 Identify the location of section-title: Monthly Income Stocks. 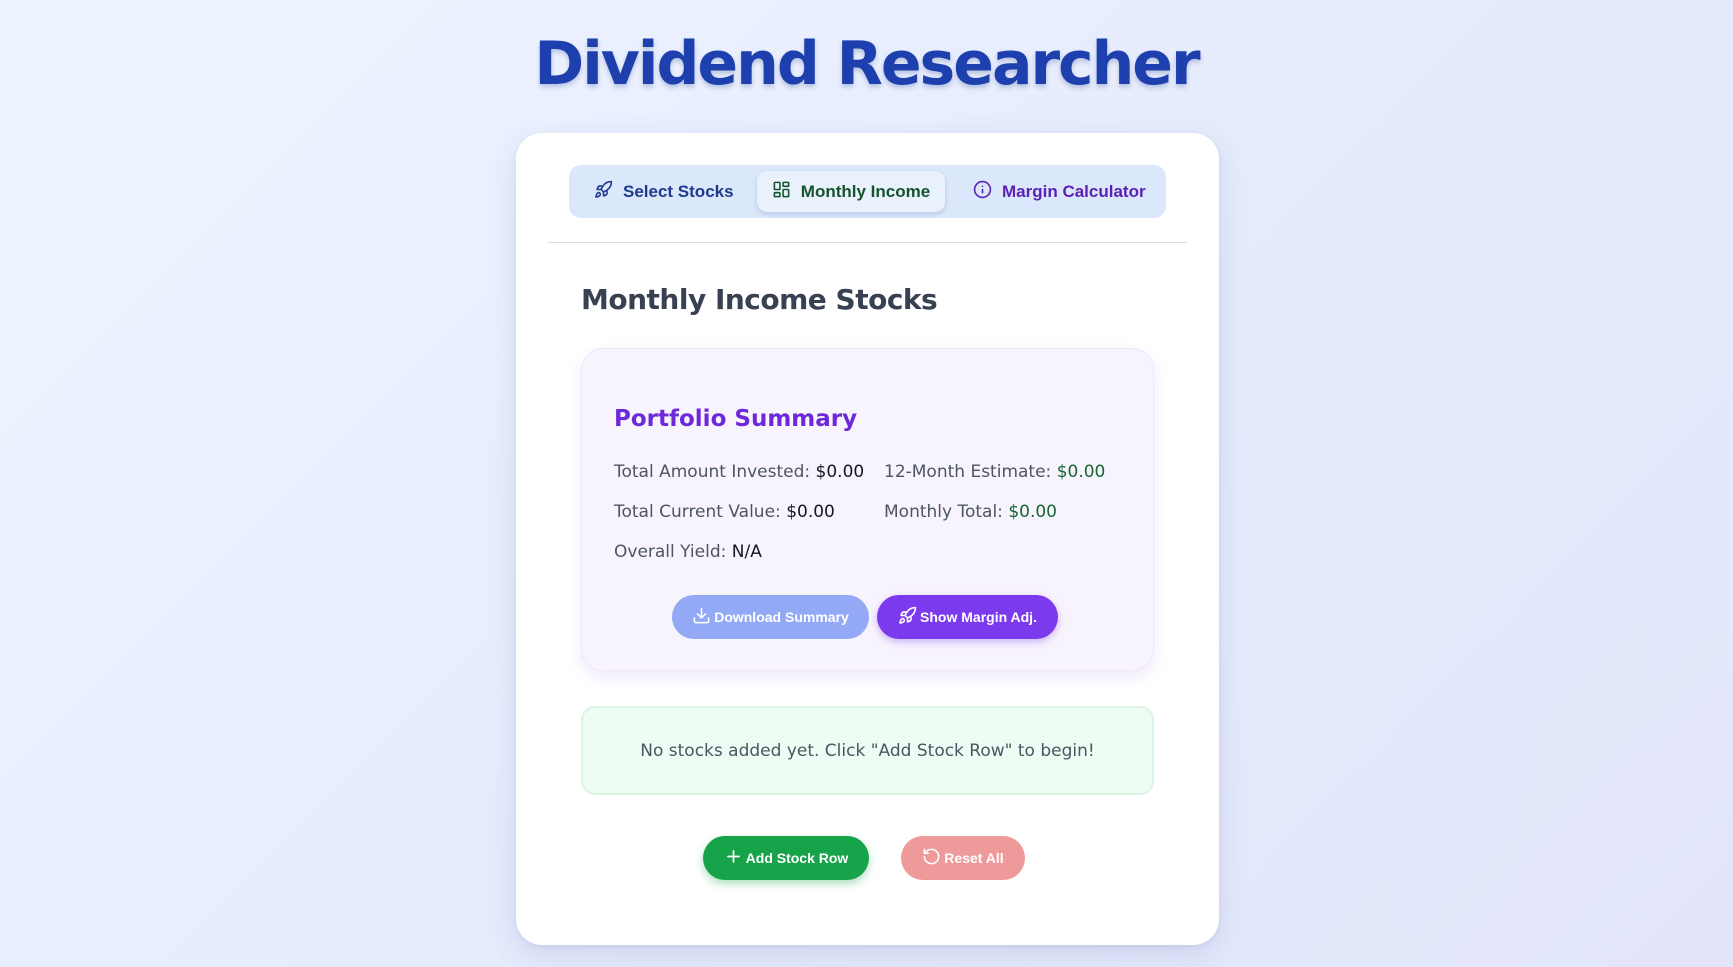
(759, 299).